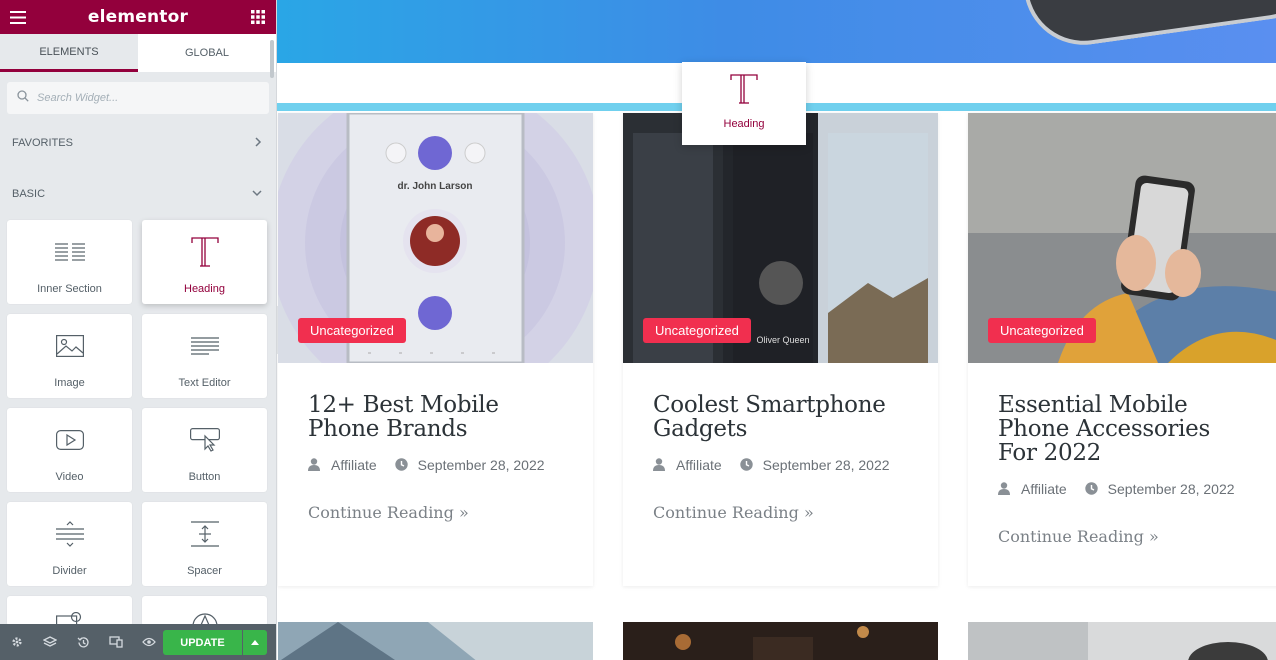 This screenshot has height=660, width=1276. Describe the element at coordinates (258, 143) in the screenshot. I see `chevron-right-icon` at that location.